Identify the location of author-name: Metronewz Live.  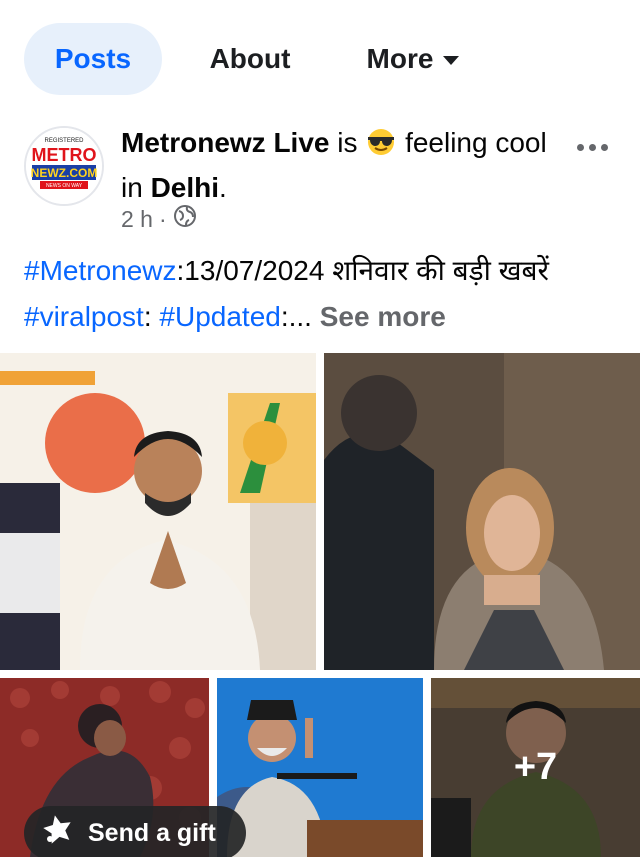
(225, 142).